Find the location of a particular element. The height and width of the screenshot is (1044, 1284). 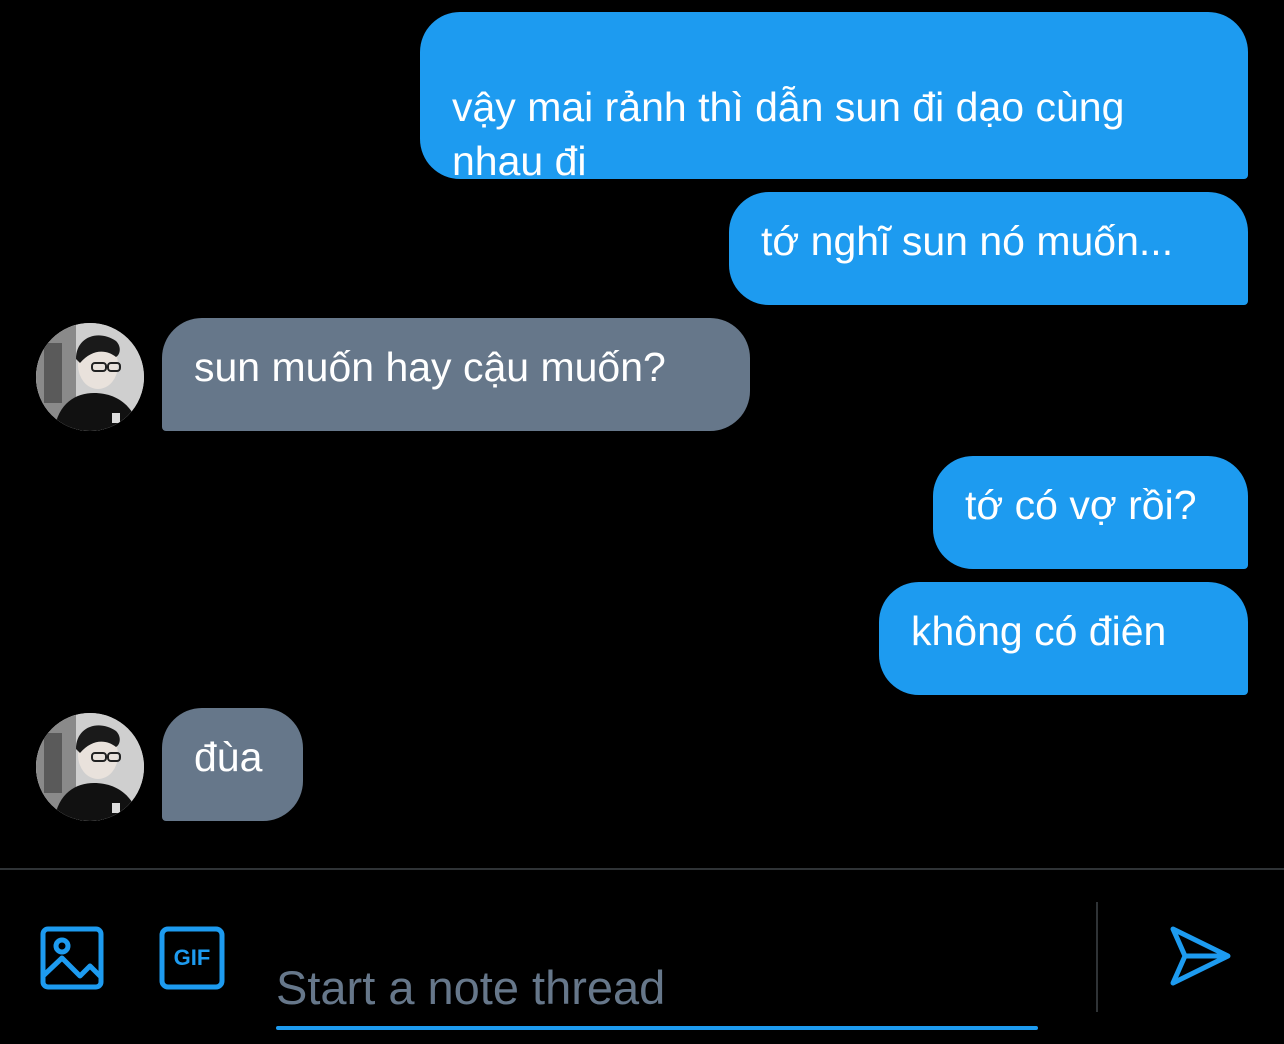

message-text: đùa is located at coordinates (228, 757).